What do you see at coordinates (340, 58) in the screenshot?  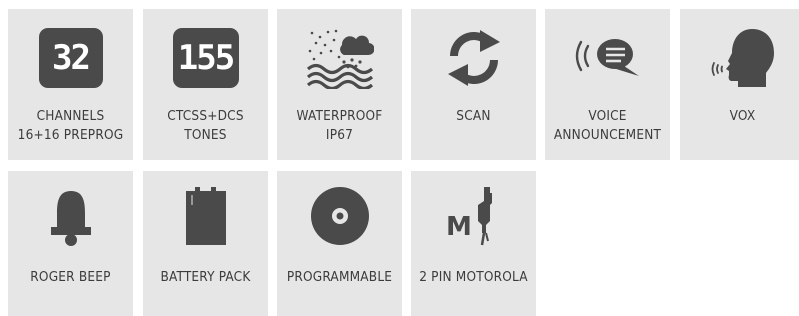 I see `rain-water-icon` at bounding box center [340, 58].